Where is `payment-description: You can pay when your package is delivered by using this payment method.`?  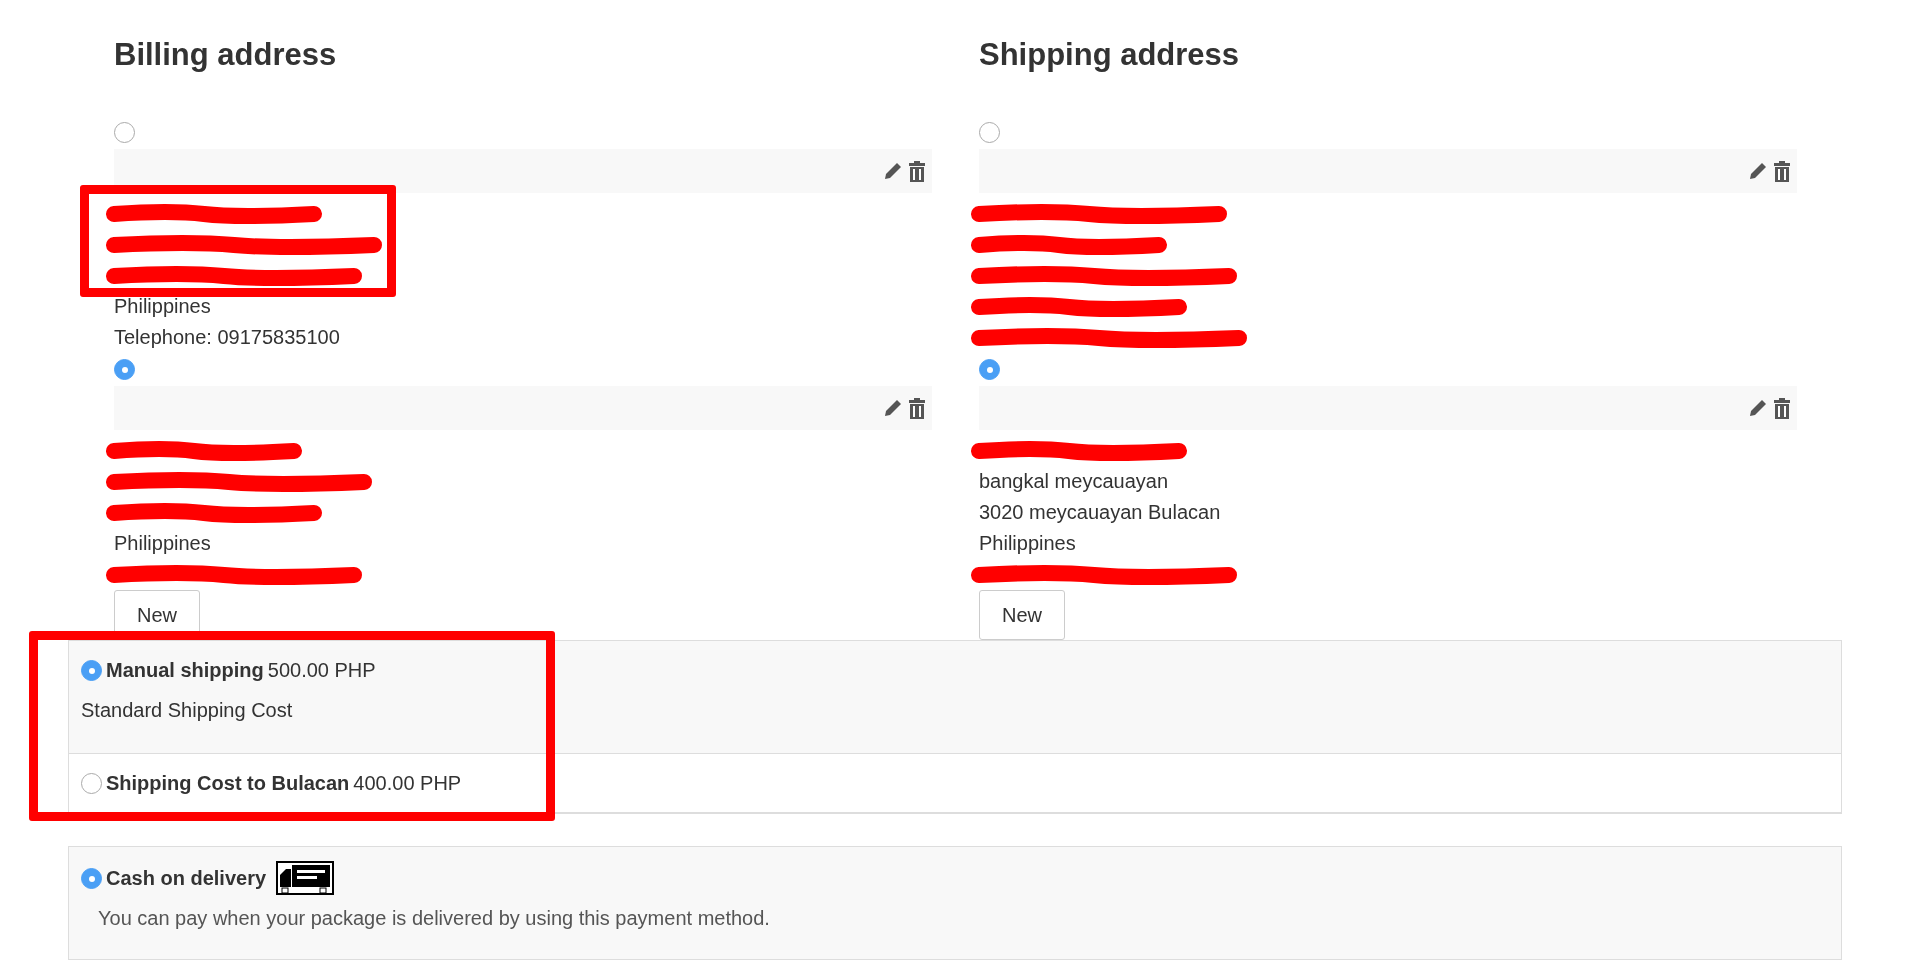
payment-description: You can pay when your package is delivered by using this payment method. is located at coordinates (434, 918).